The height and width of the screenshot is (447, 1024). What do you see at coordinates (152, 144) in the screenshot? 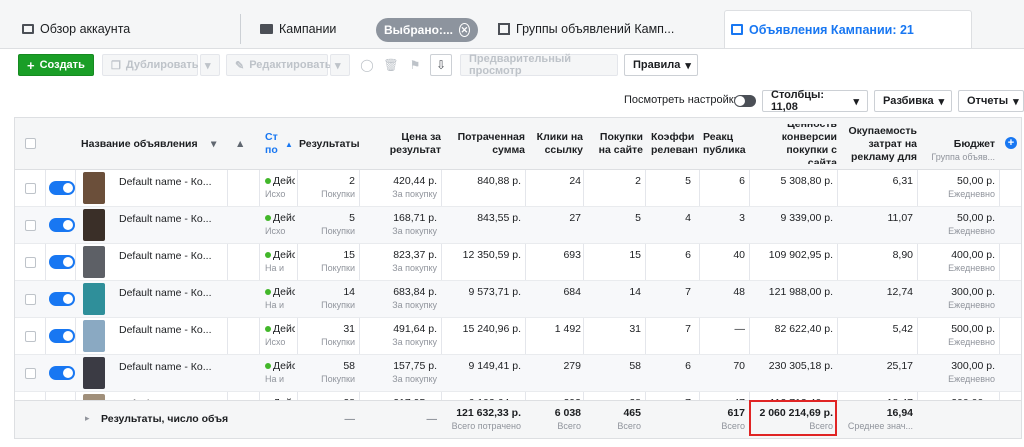
I see `header-name: Название объявления` at bounding box center [152, 144].